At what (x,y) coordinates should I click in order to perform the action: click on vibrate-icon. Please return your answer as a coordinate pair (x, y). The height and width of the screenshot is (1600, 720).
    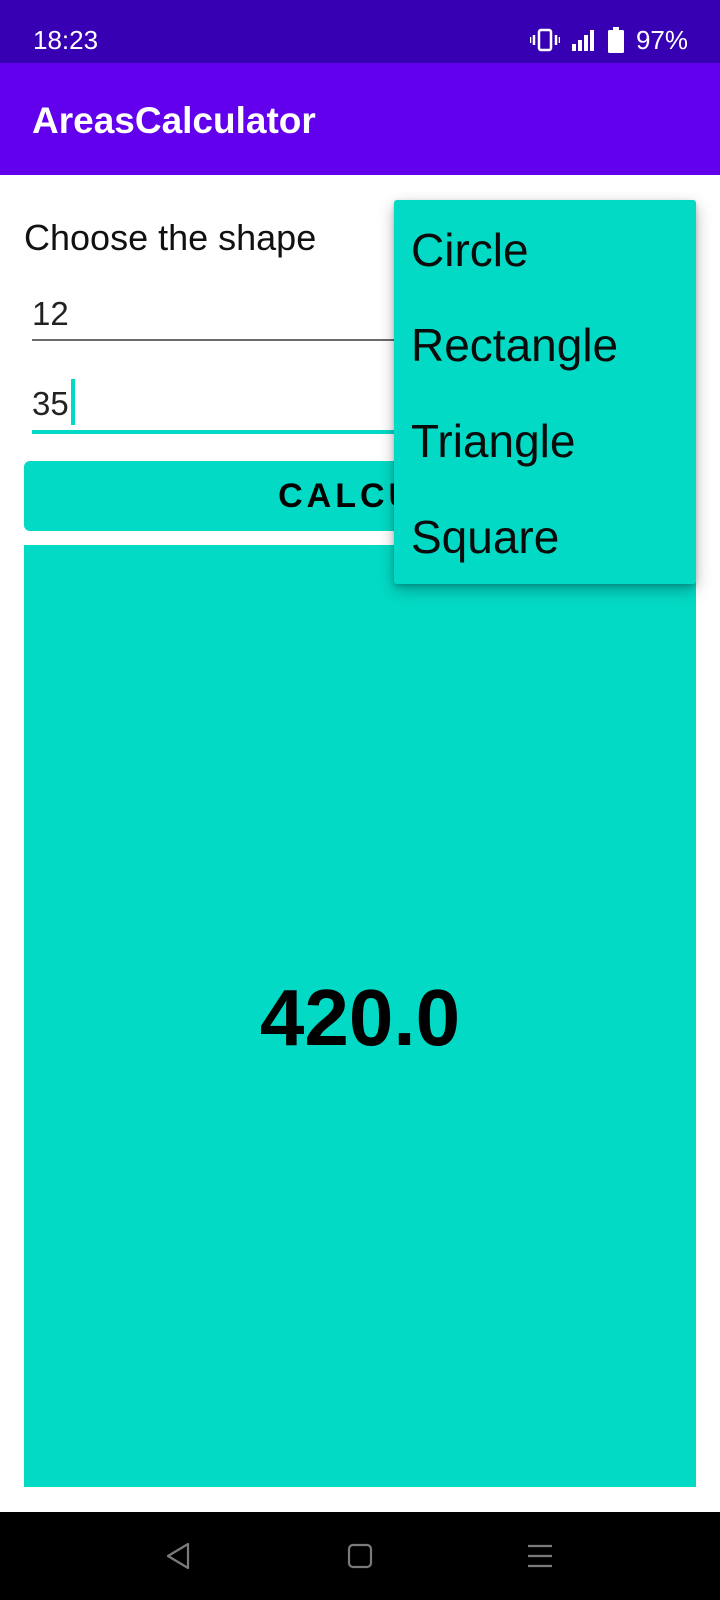
    Looking at the image, I should click on (544, 40).